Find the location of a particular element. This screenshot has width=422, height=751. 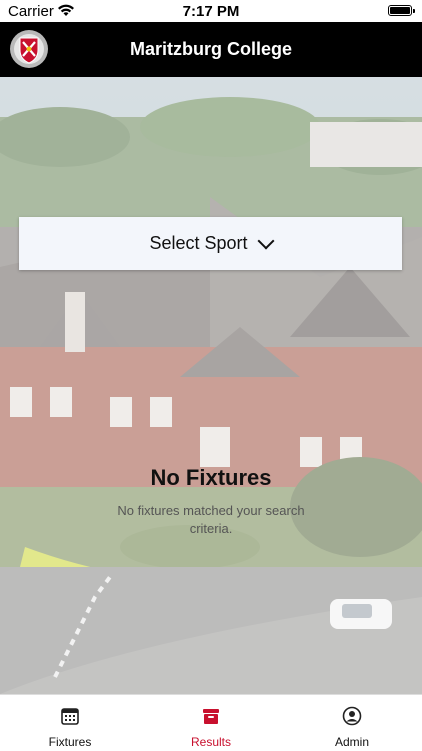

app-header: Maritzburg College is located at coordinates (211, 49).